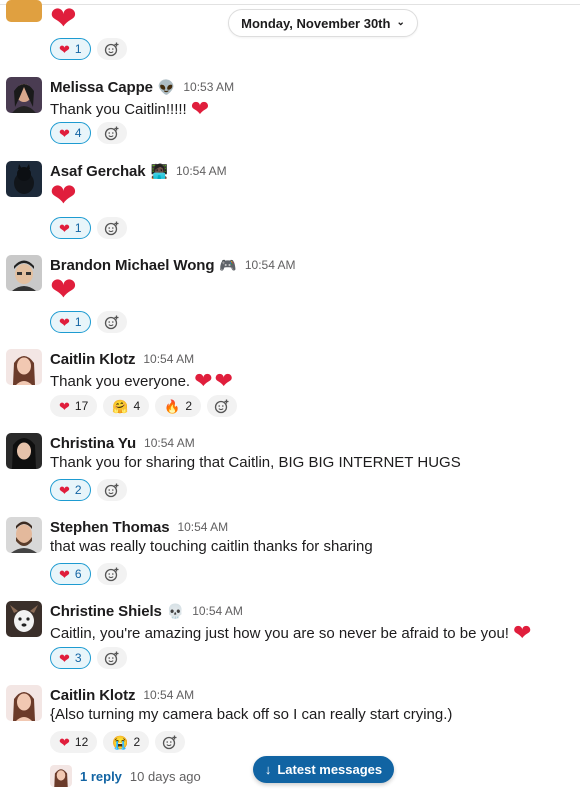 The image size is (580, 792). What do you see at coordinates (165, 776) in the screenshot?
I see `reply-time: 10 days ago` at bounding box center [165, 776].